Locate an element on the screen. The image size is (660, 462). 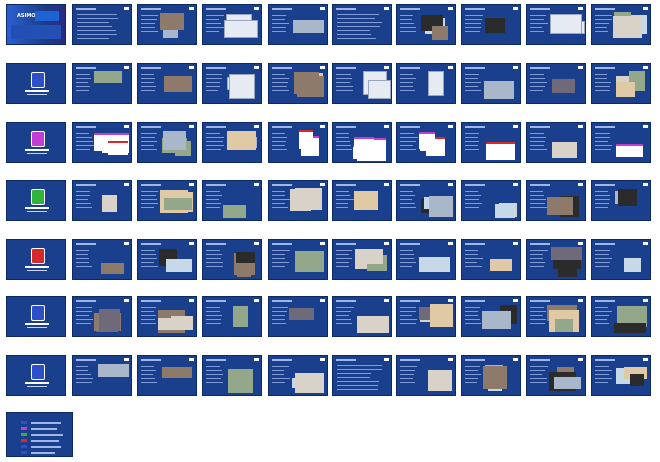
index-slide is located at coordinates (39, 434).